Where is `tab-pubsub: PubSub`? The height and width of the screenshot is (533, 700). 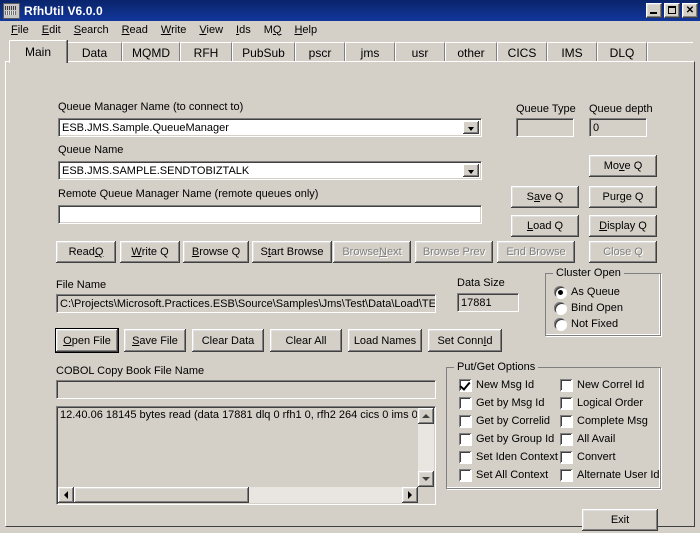 tab-pubsub: PubSub is located at coordinates (263, 52).